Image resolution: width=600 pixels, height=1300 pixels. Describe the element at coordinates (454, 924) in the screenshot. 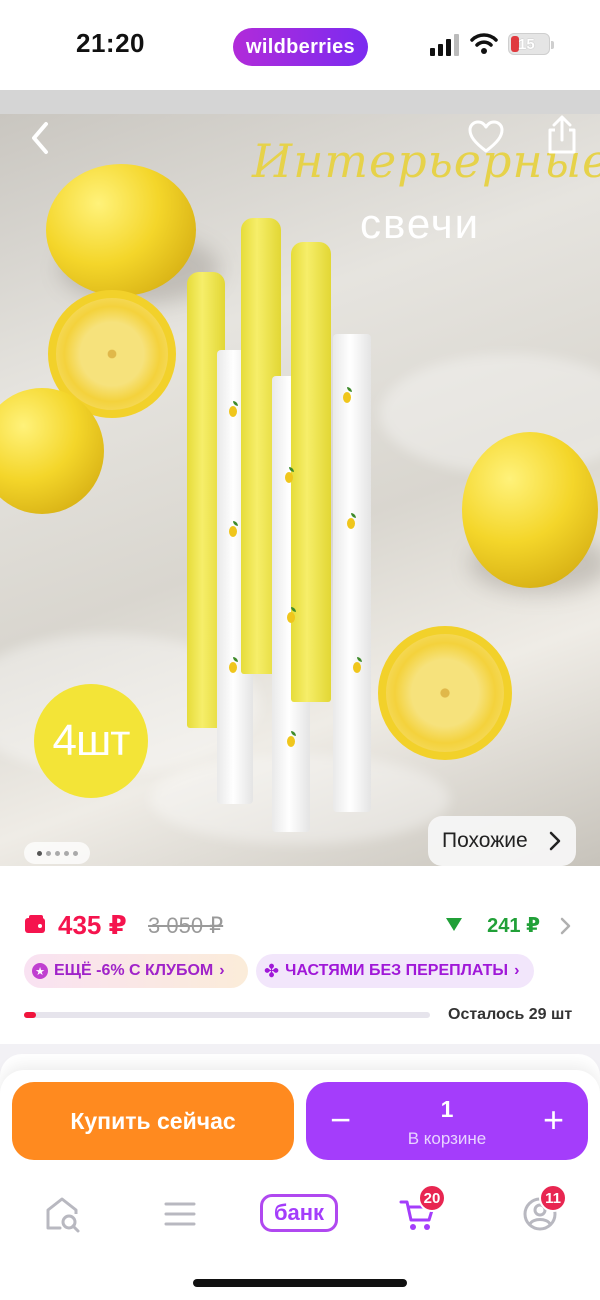

I see `arrow-down-icon` at that location.